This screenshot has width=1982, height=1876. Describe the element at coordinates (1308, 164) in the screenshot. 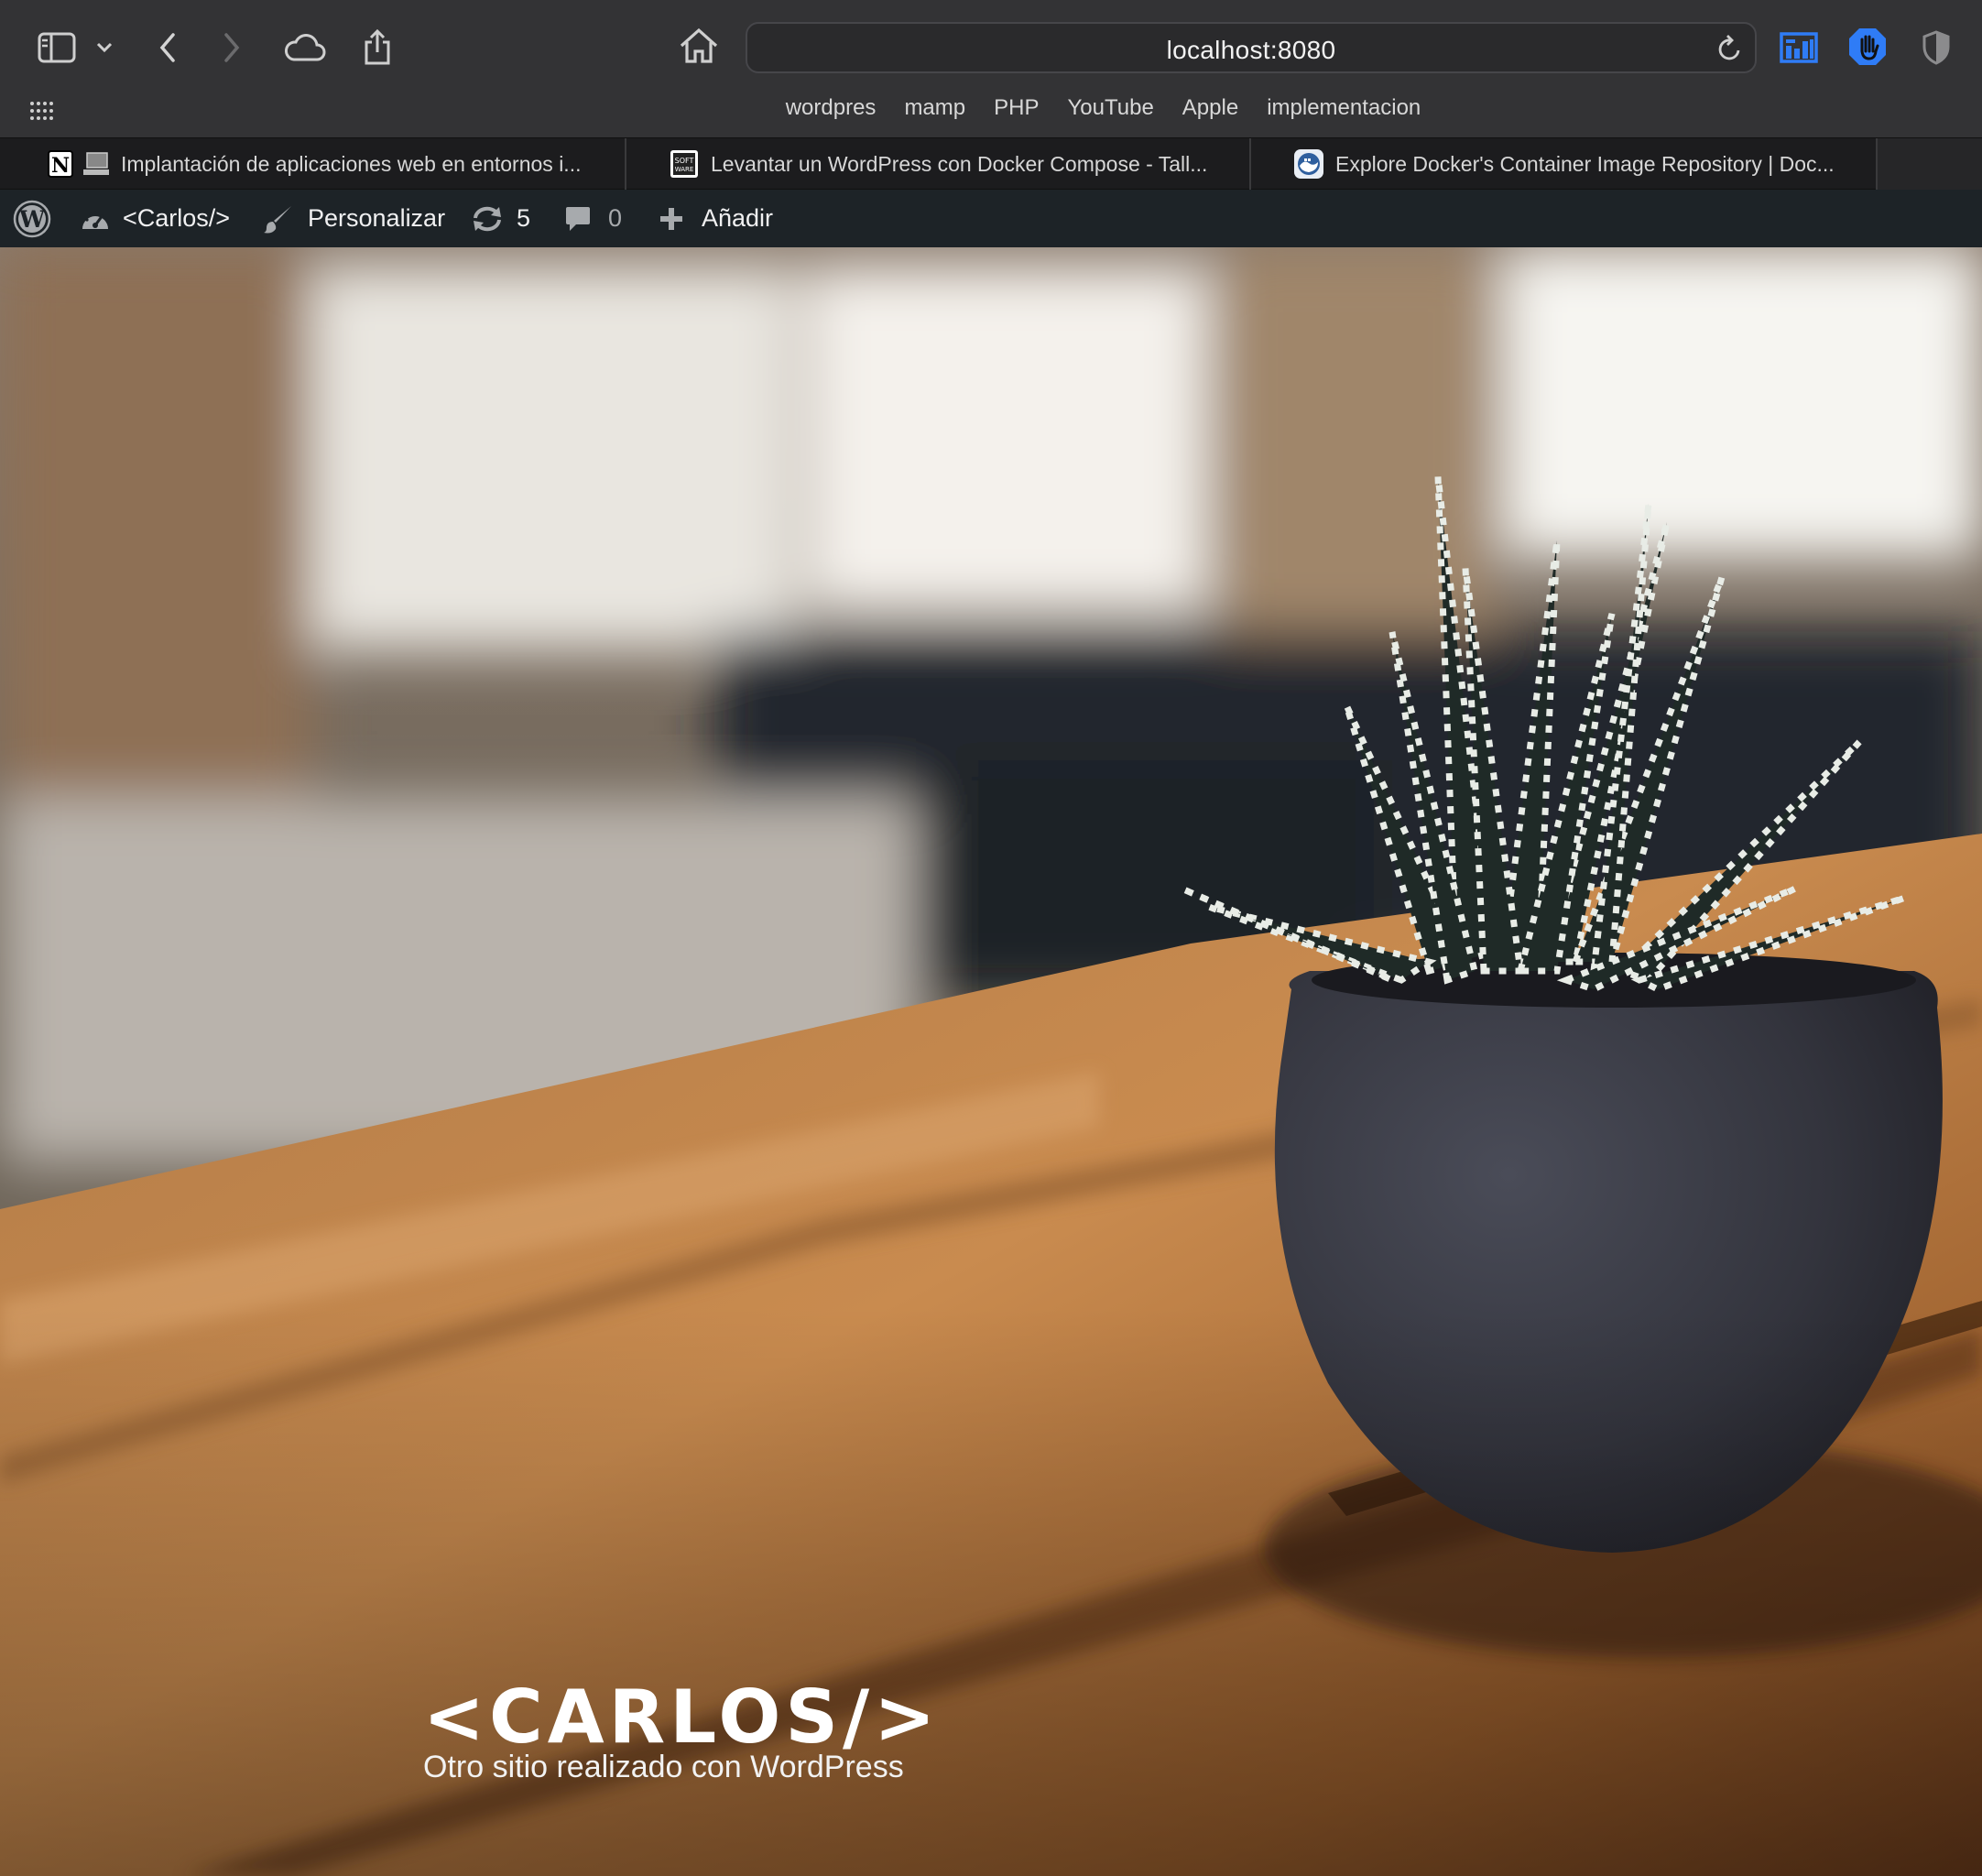

I see `docker-icon` at that location.